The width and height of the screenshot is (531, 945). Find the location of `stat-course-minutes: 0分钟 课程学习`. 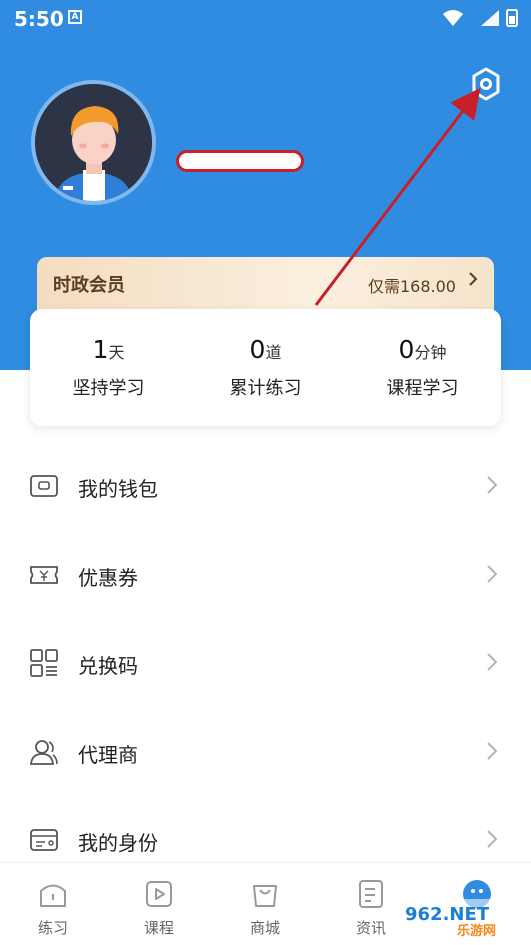

stat-course-minutes: 0分钟 课程学习 is located at coordinates (422, 354).